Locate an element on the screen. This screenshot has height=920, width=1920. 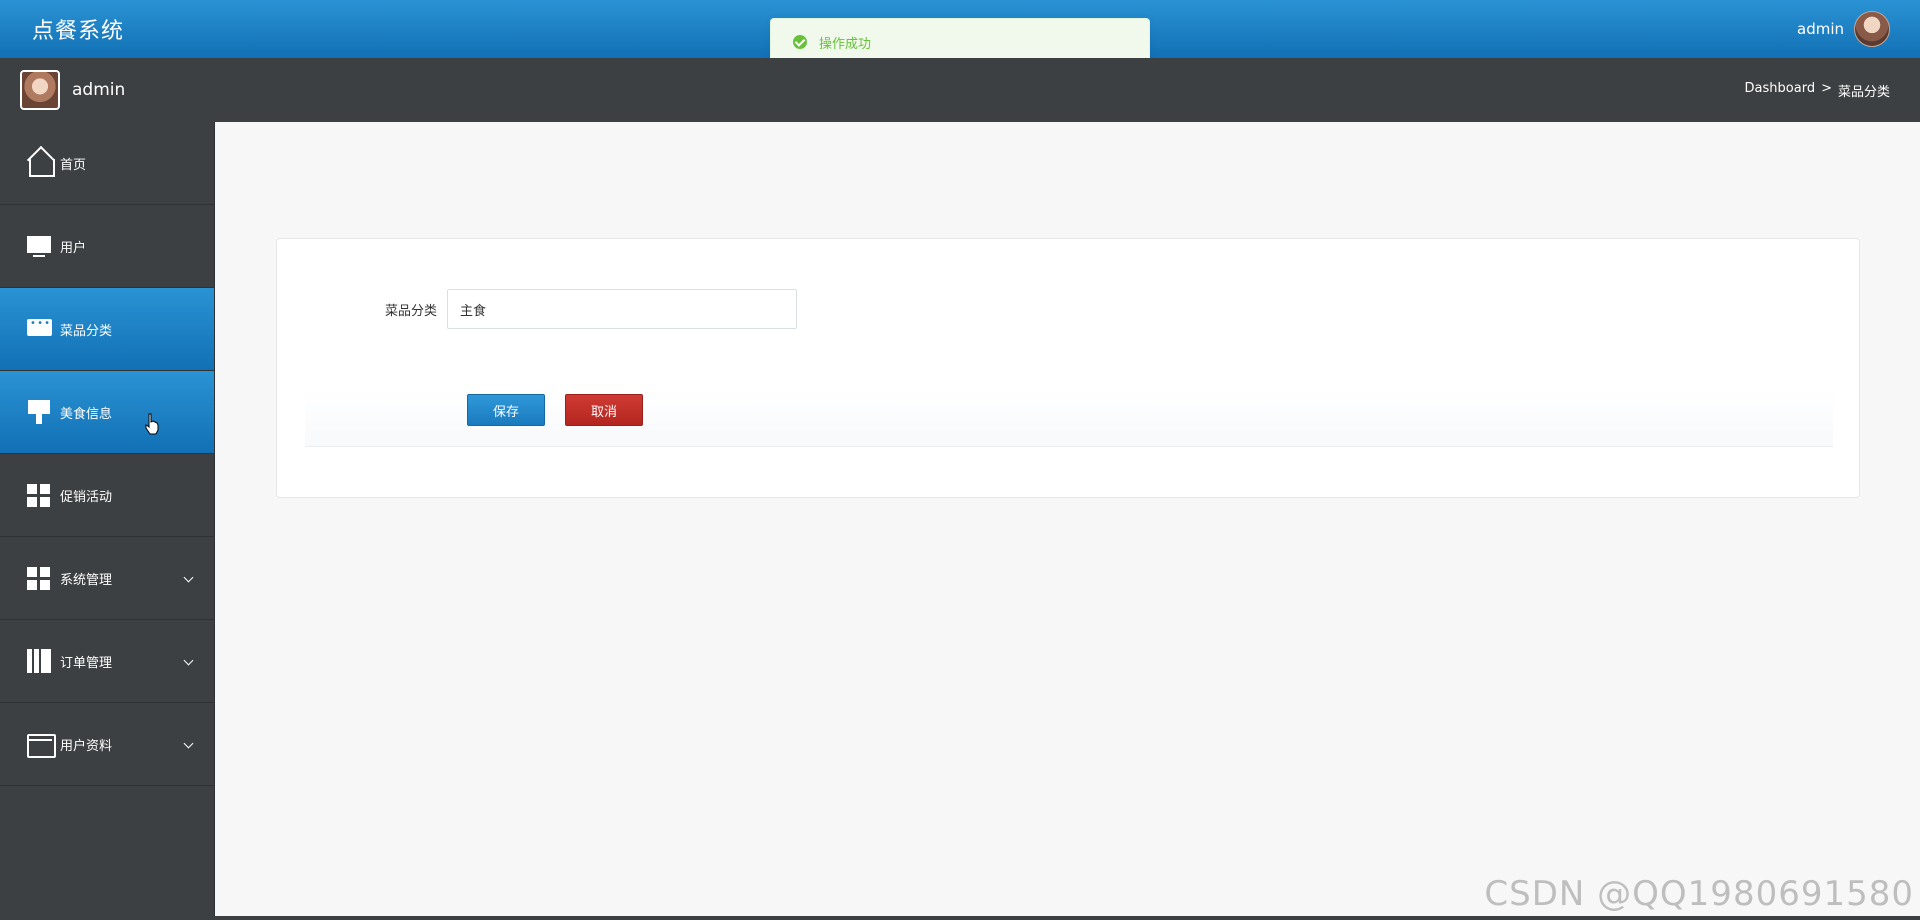
chat-icon is located at coordinates (40, 329).